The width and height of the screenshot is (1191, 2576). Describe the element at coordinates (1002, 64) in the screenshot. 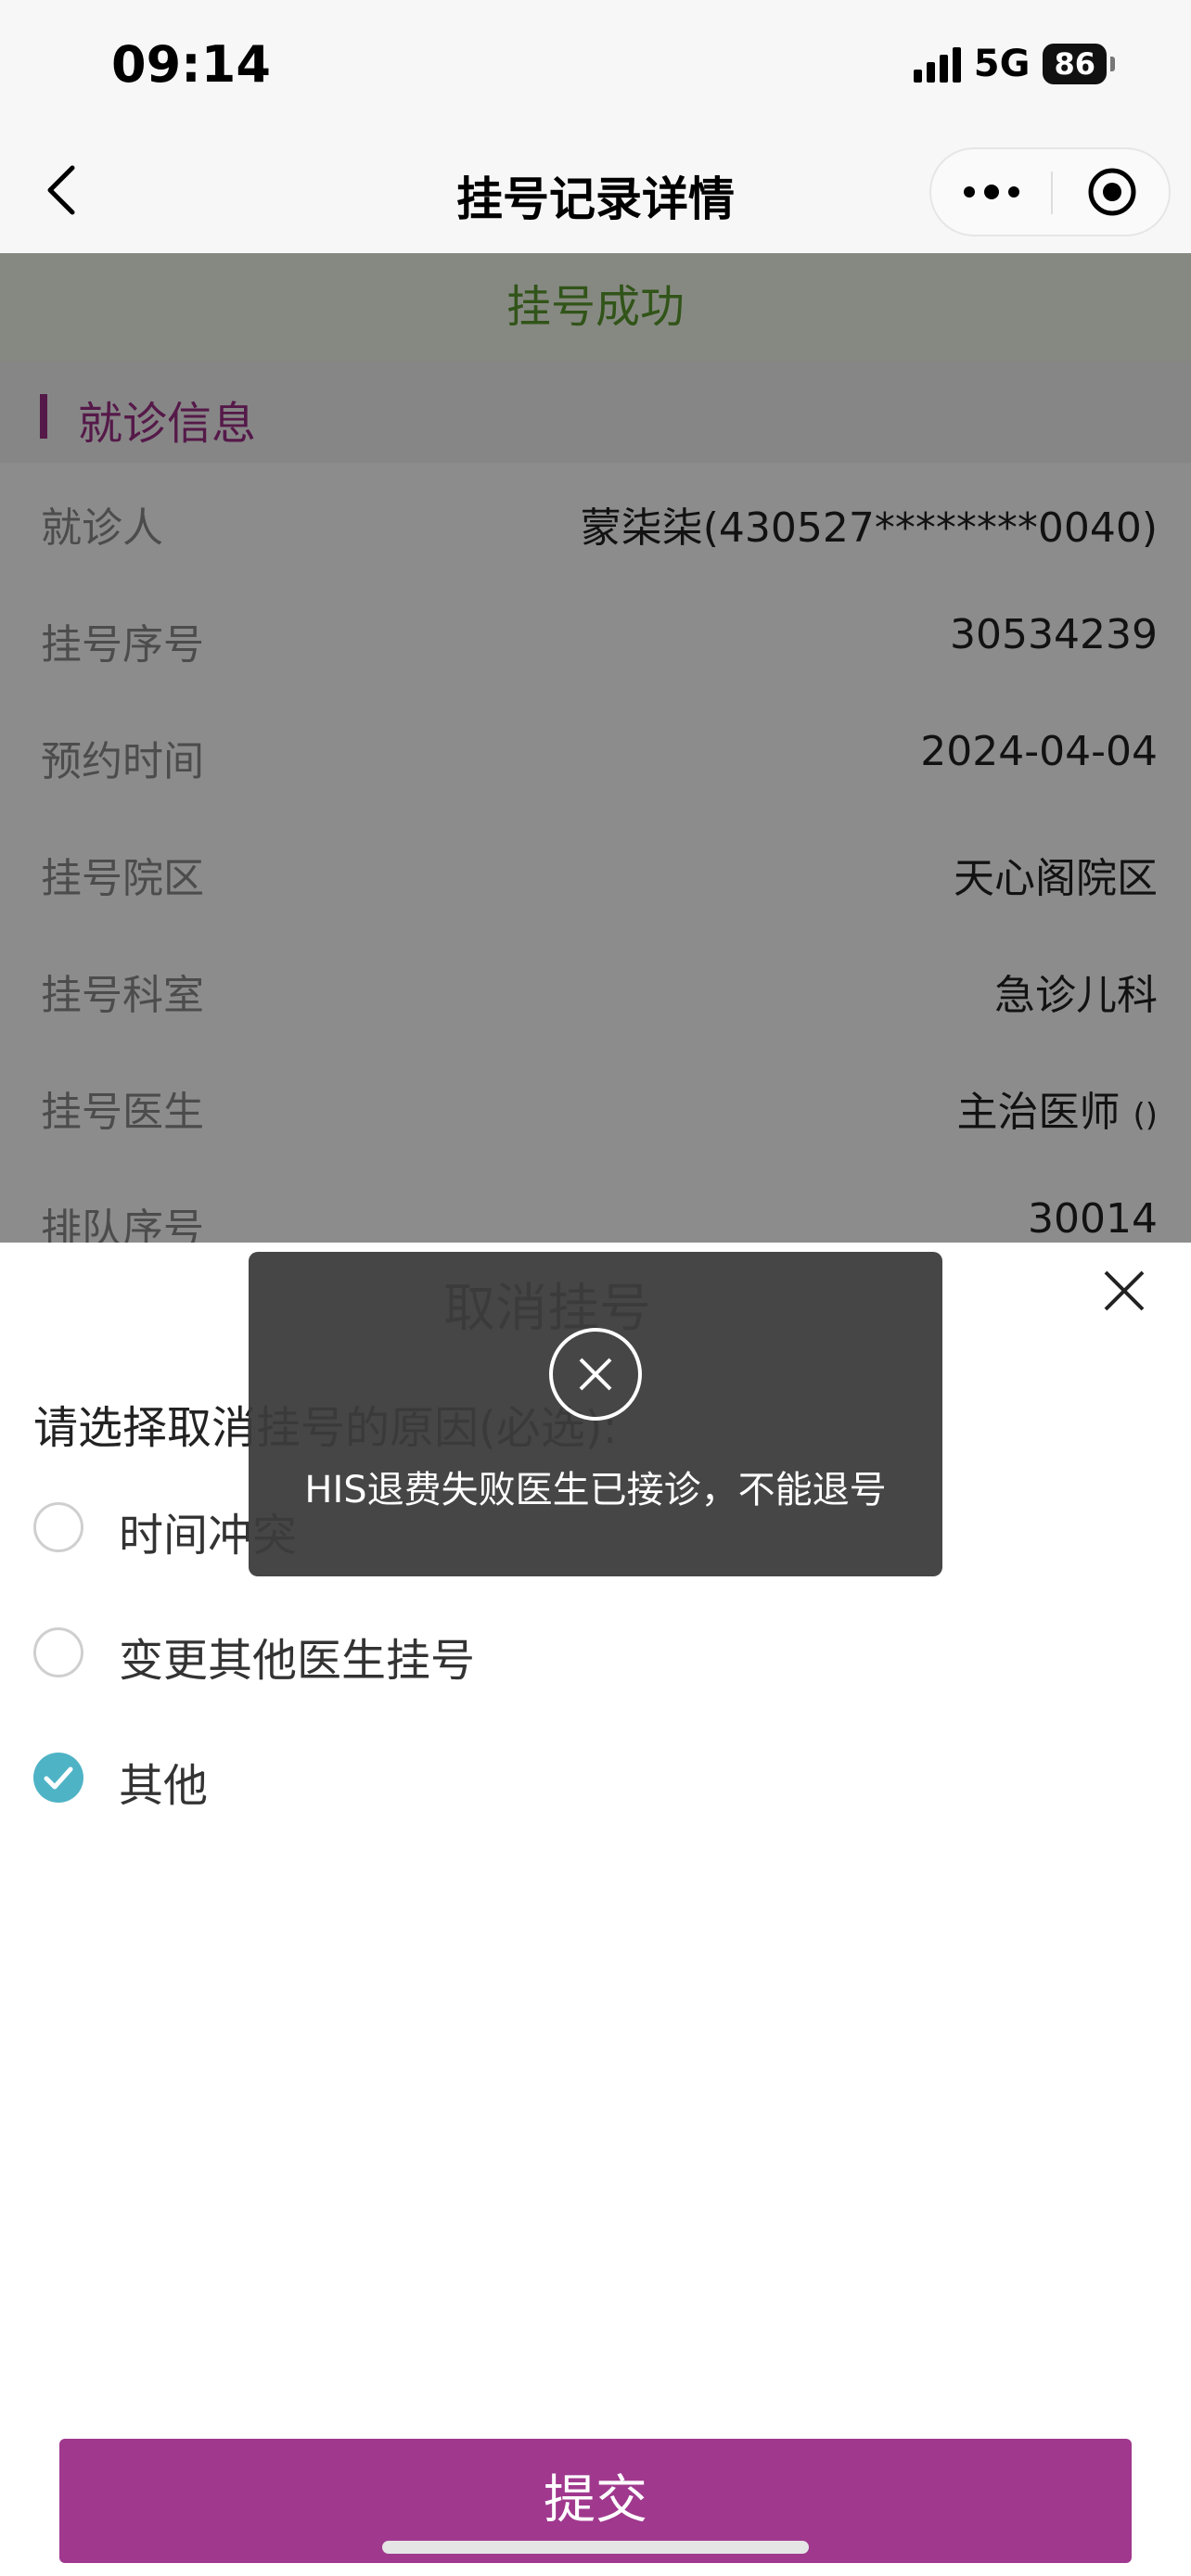

I see `network-type: 5G` at that location.